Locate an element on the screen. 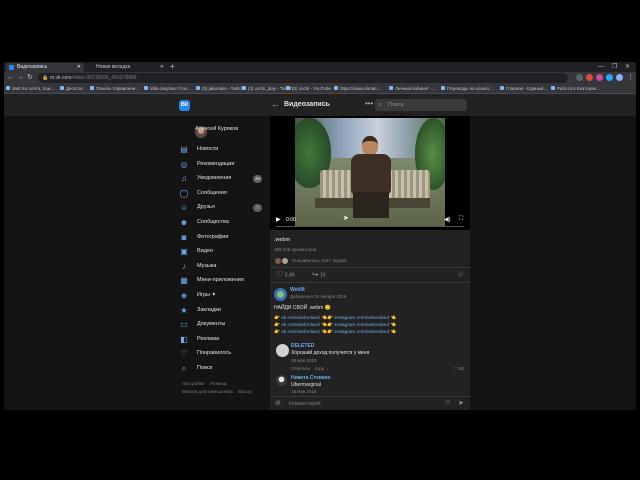 The width and height of the screenshot is (640, 480). sidebar-item-13: ◧ Реклама is located at coordinates (222, 340).